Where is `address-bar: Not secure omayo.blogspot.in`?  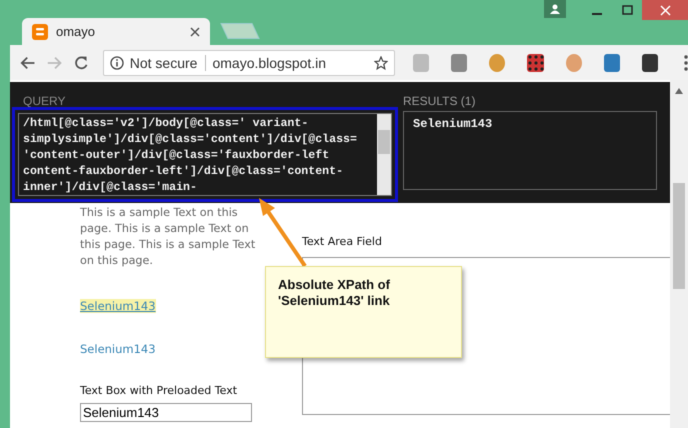
address-bar: Not secure omayo.blogspot.in is located at coordinates (248, 63).